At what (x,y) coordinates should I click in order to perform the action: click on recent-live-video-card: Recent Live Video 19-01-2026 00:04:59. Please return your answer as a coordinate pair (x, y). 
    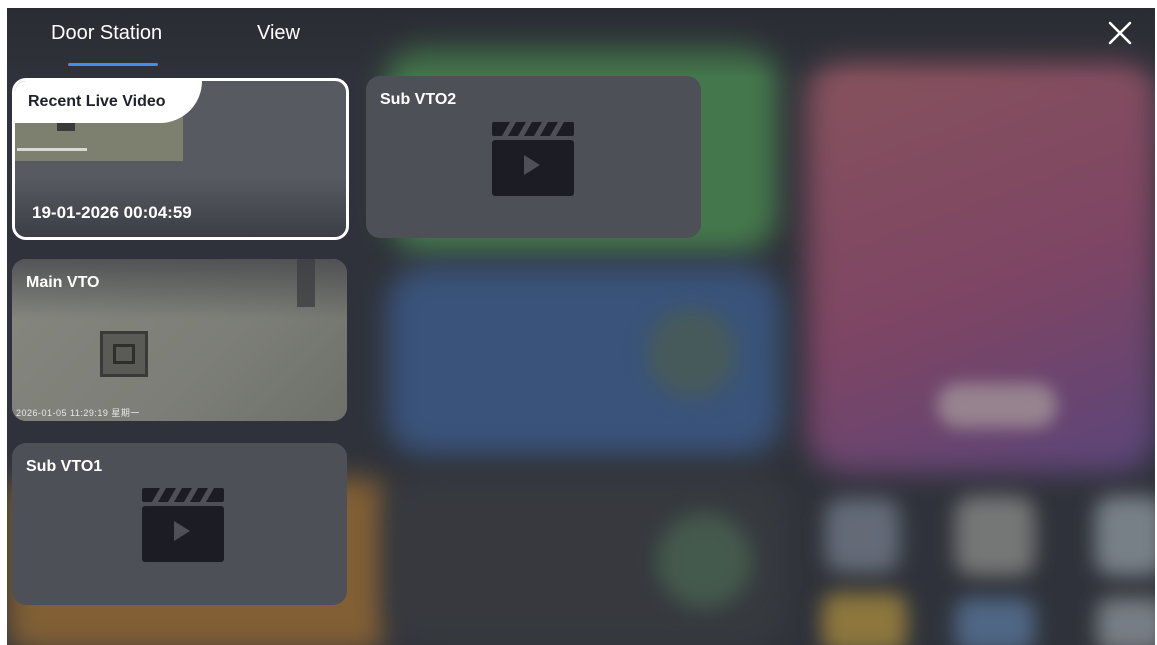
    Looking at the image, I should click on (180, 159).